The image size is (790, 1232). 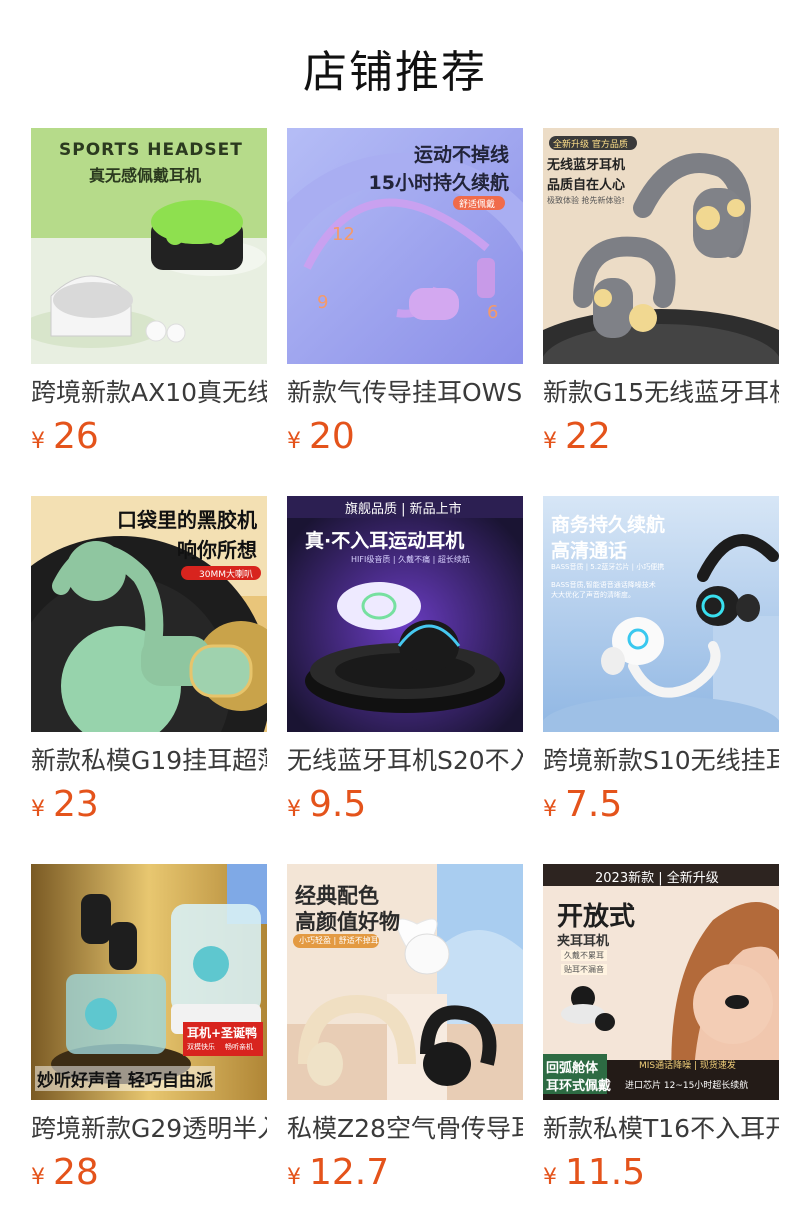 I want to click on promo-text: 进口芯片 12~15小时超长续航, so click(x=687, y=1086).